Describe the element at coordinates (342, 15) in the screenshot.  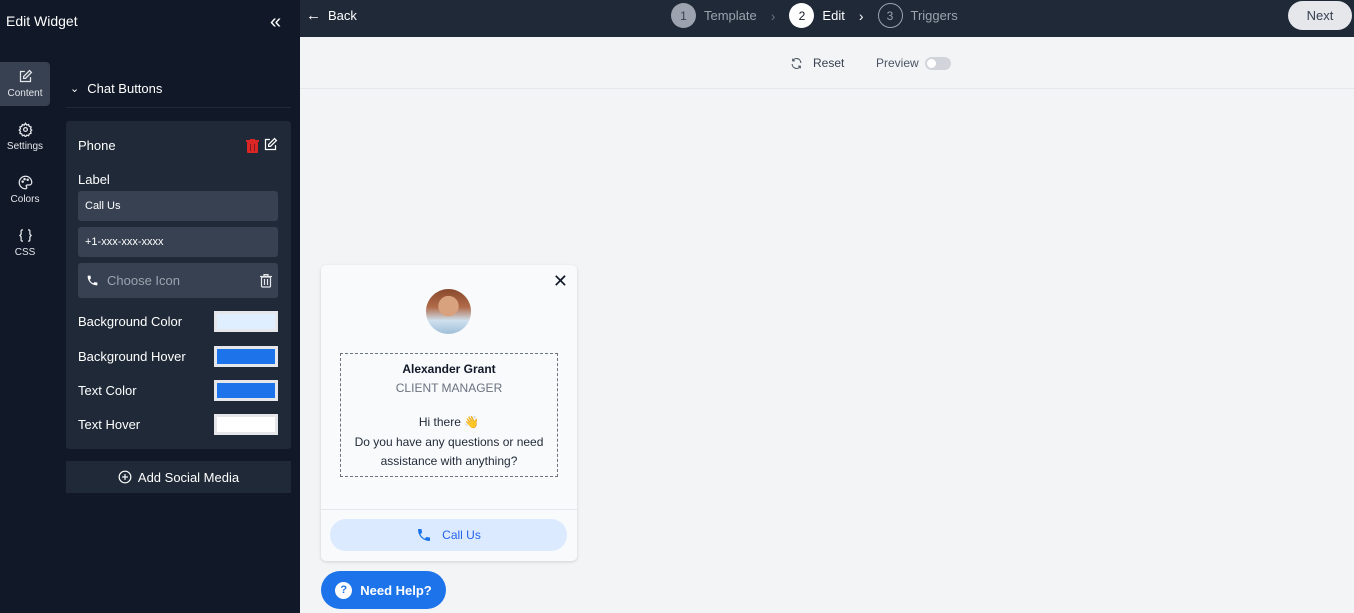
I see `back-label: Back` at that location.